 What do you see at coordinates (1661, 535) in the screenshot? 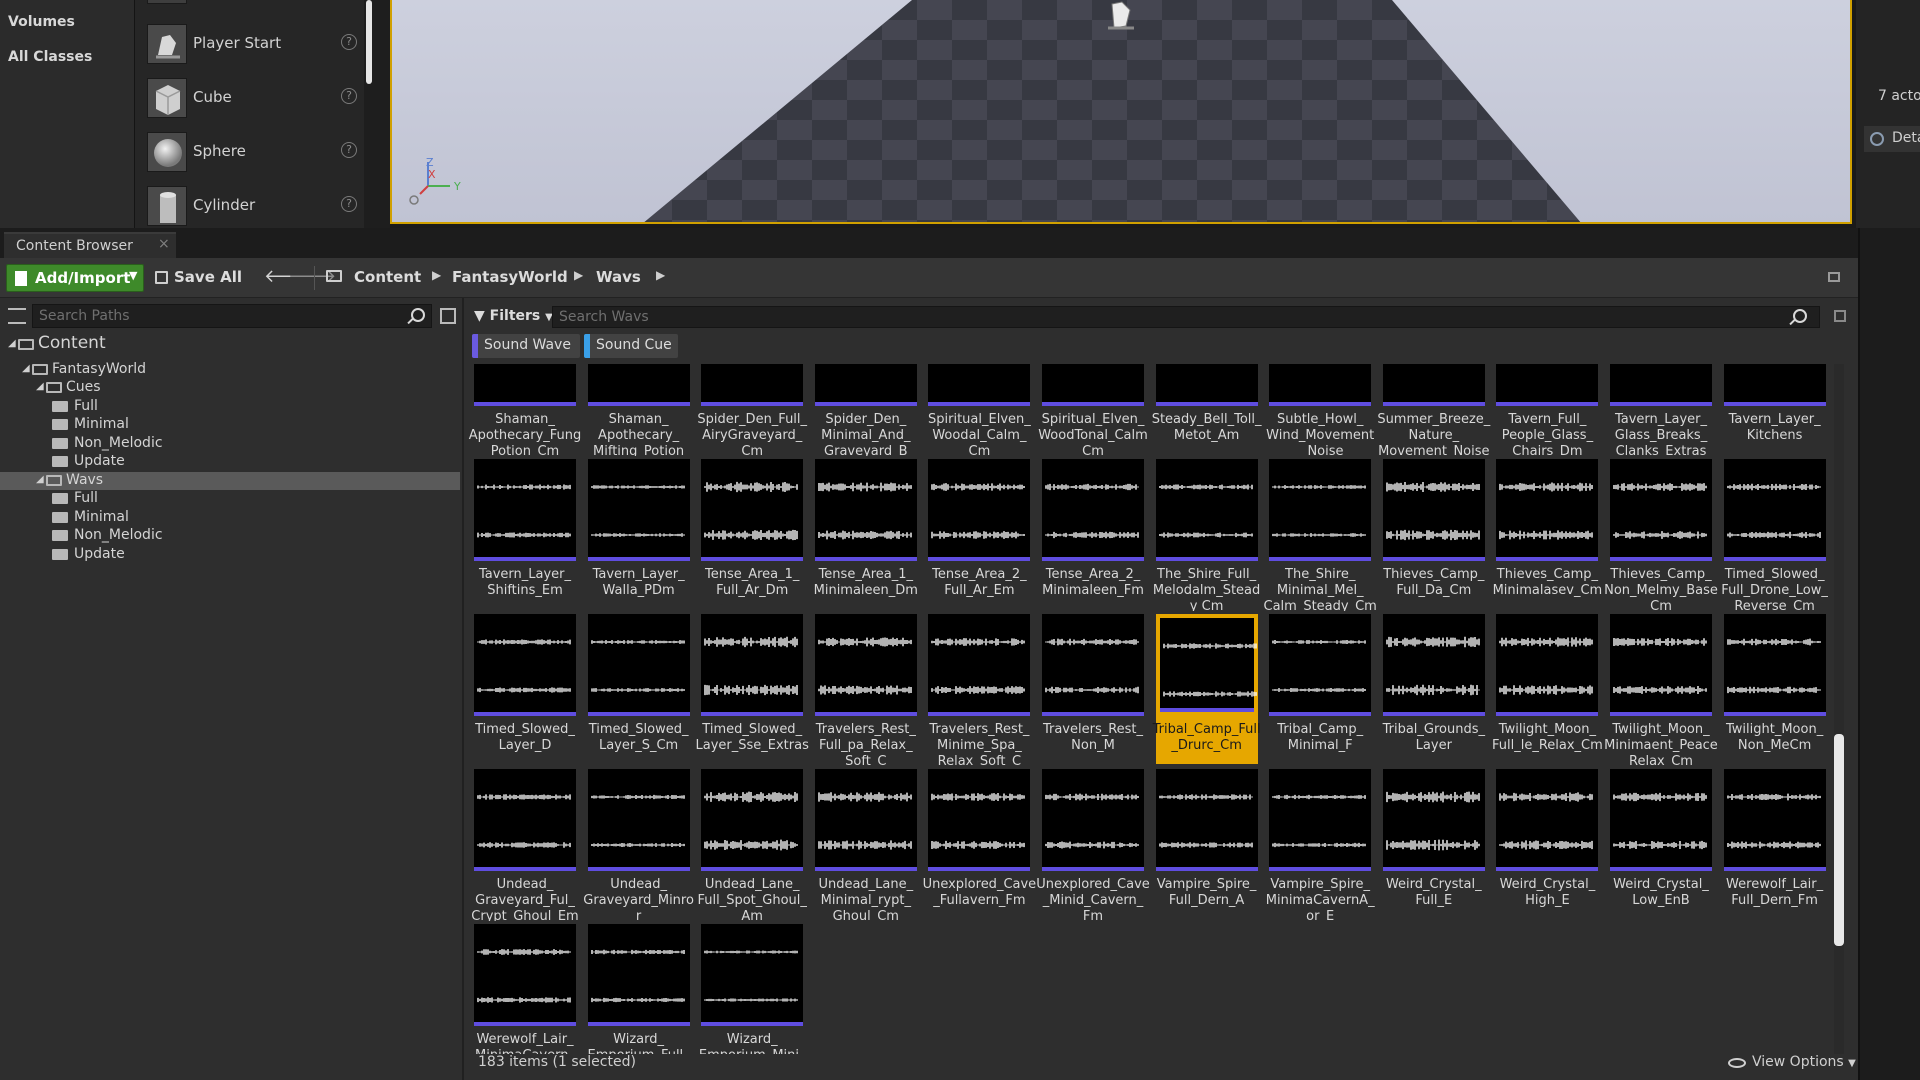
I see `asset-tile: Thieves_Camp_ Non_Melmy_Base Cm` at bounding box center [1661, 535].